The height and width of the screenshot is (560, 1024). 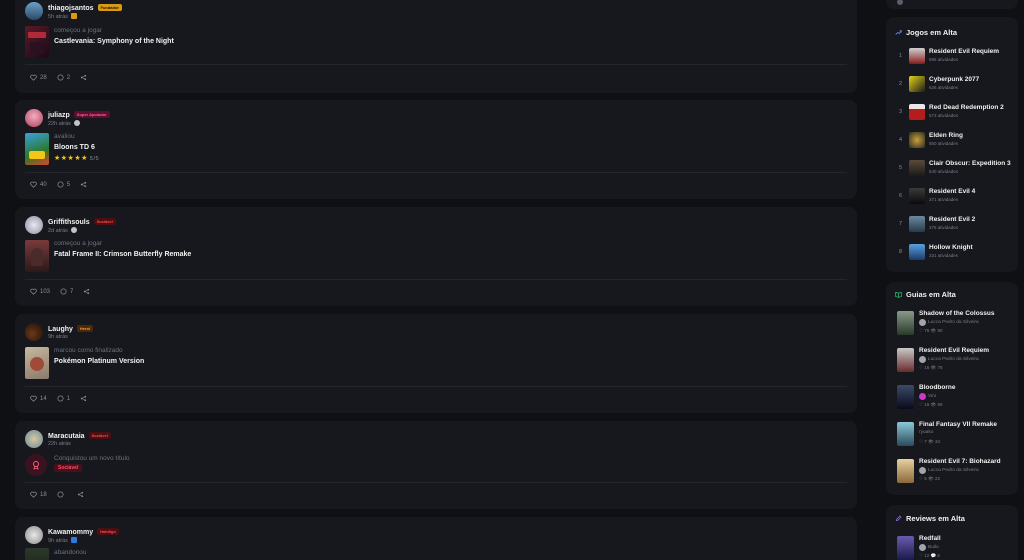 I want to click on trending-game-item: 1 Resident Evil Requiem 596 atividades, so click(x=952, y=58).